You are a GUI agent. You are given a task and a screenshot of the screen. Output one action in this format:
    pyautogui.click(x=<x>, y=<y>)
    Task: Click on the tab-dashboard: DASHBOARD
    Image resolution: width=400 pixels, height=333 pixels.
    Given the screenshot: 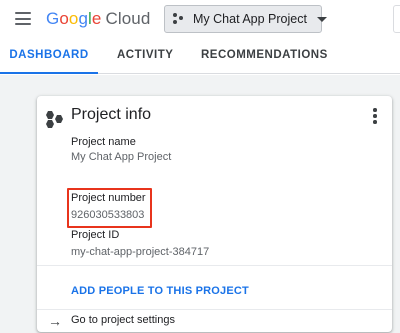 What is the action you would take?
    pyautogui.click(x=49, y=56)
    